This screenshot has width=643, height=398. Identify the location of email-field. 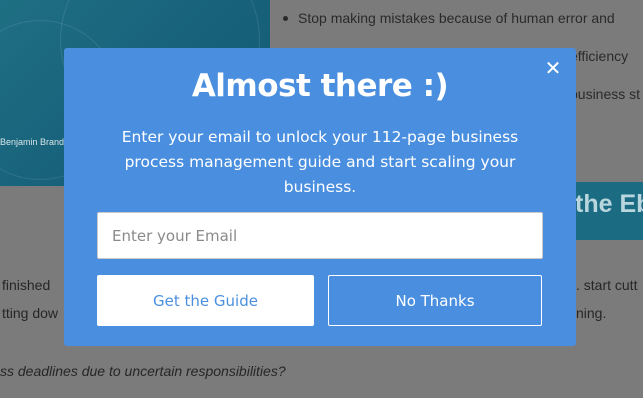
(320, 235).